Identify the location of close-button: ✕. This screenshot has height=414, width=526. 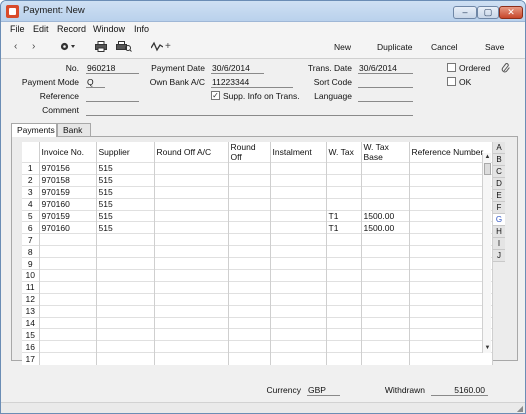
(511, 12).